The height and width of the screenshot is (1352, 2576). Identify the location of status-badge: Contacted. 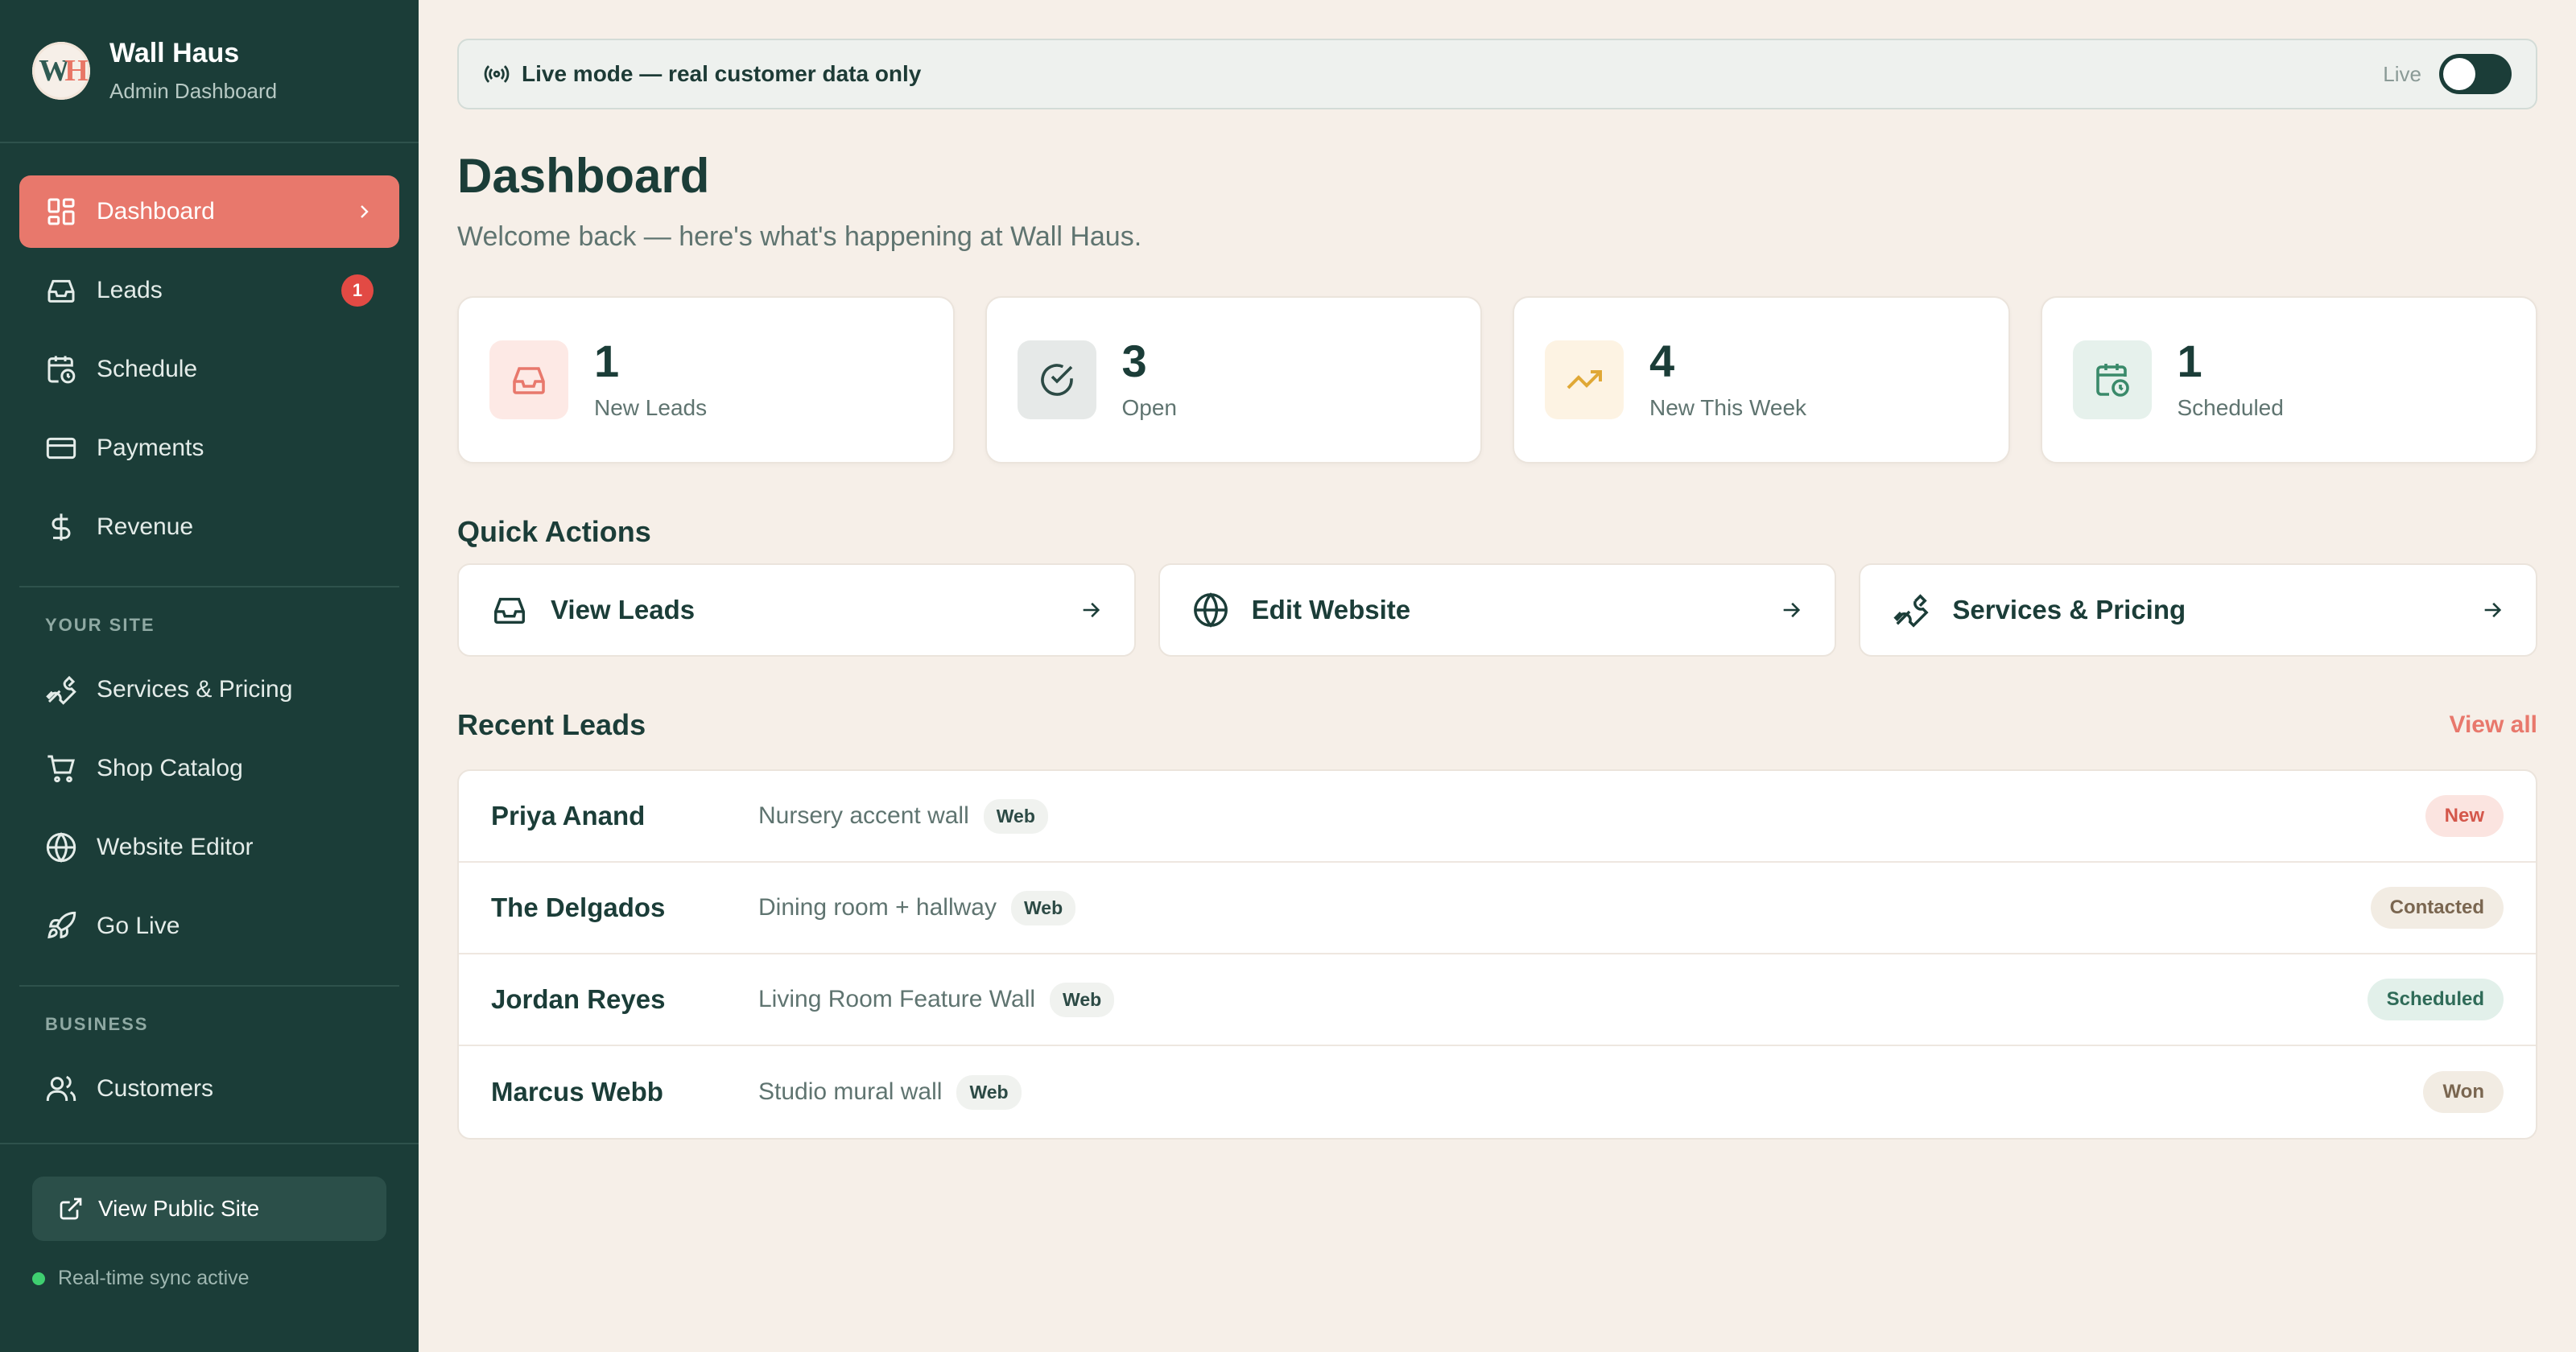
(2437, 908).